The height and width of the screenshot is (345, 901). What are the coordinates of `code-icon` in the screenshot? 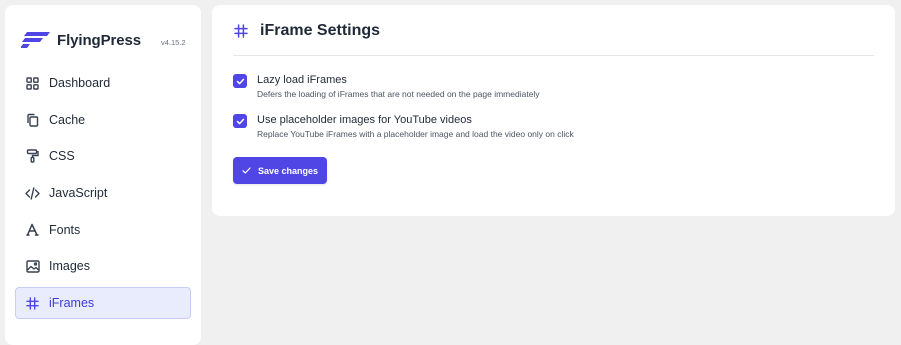 It's located at (32, 193).